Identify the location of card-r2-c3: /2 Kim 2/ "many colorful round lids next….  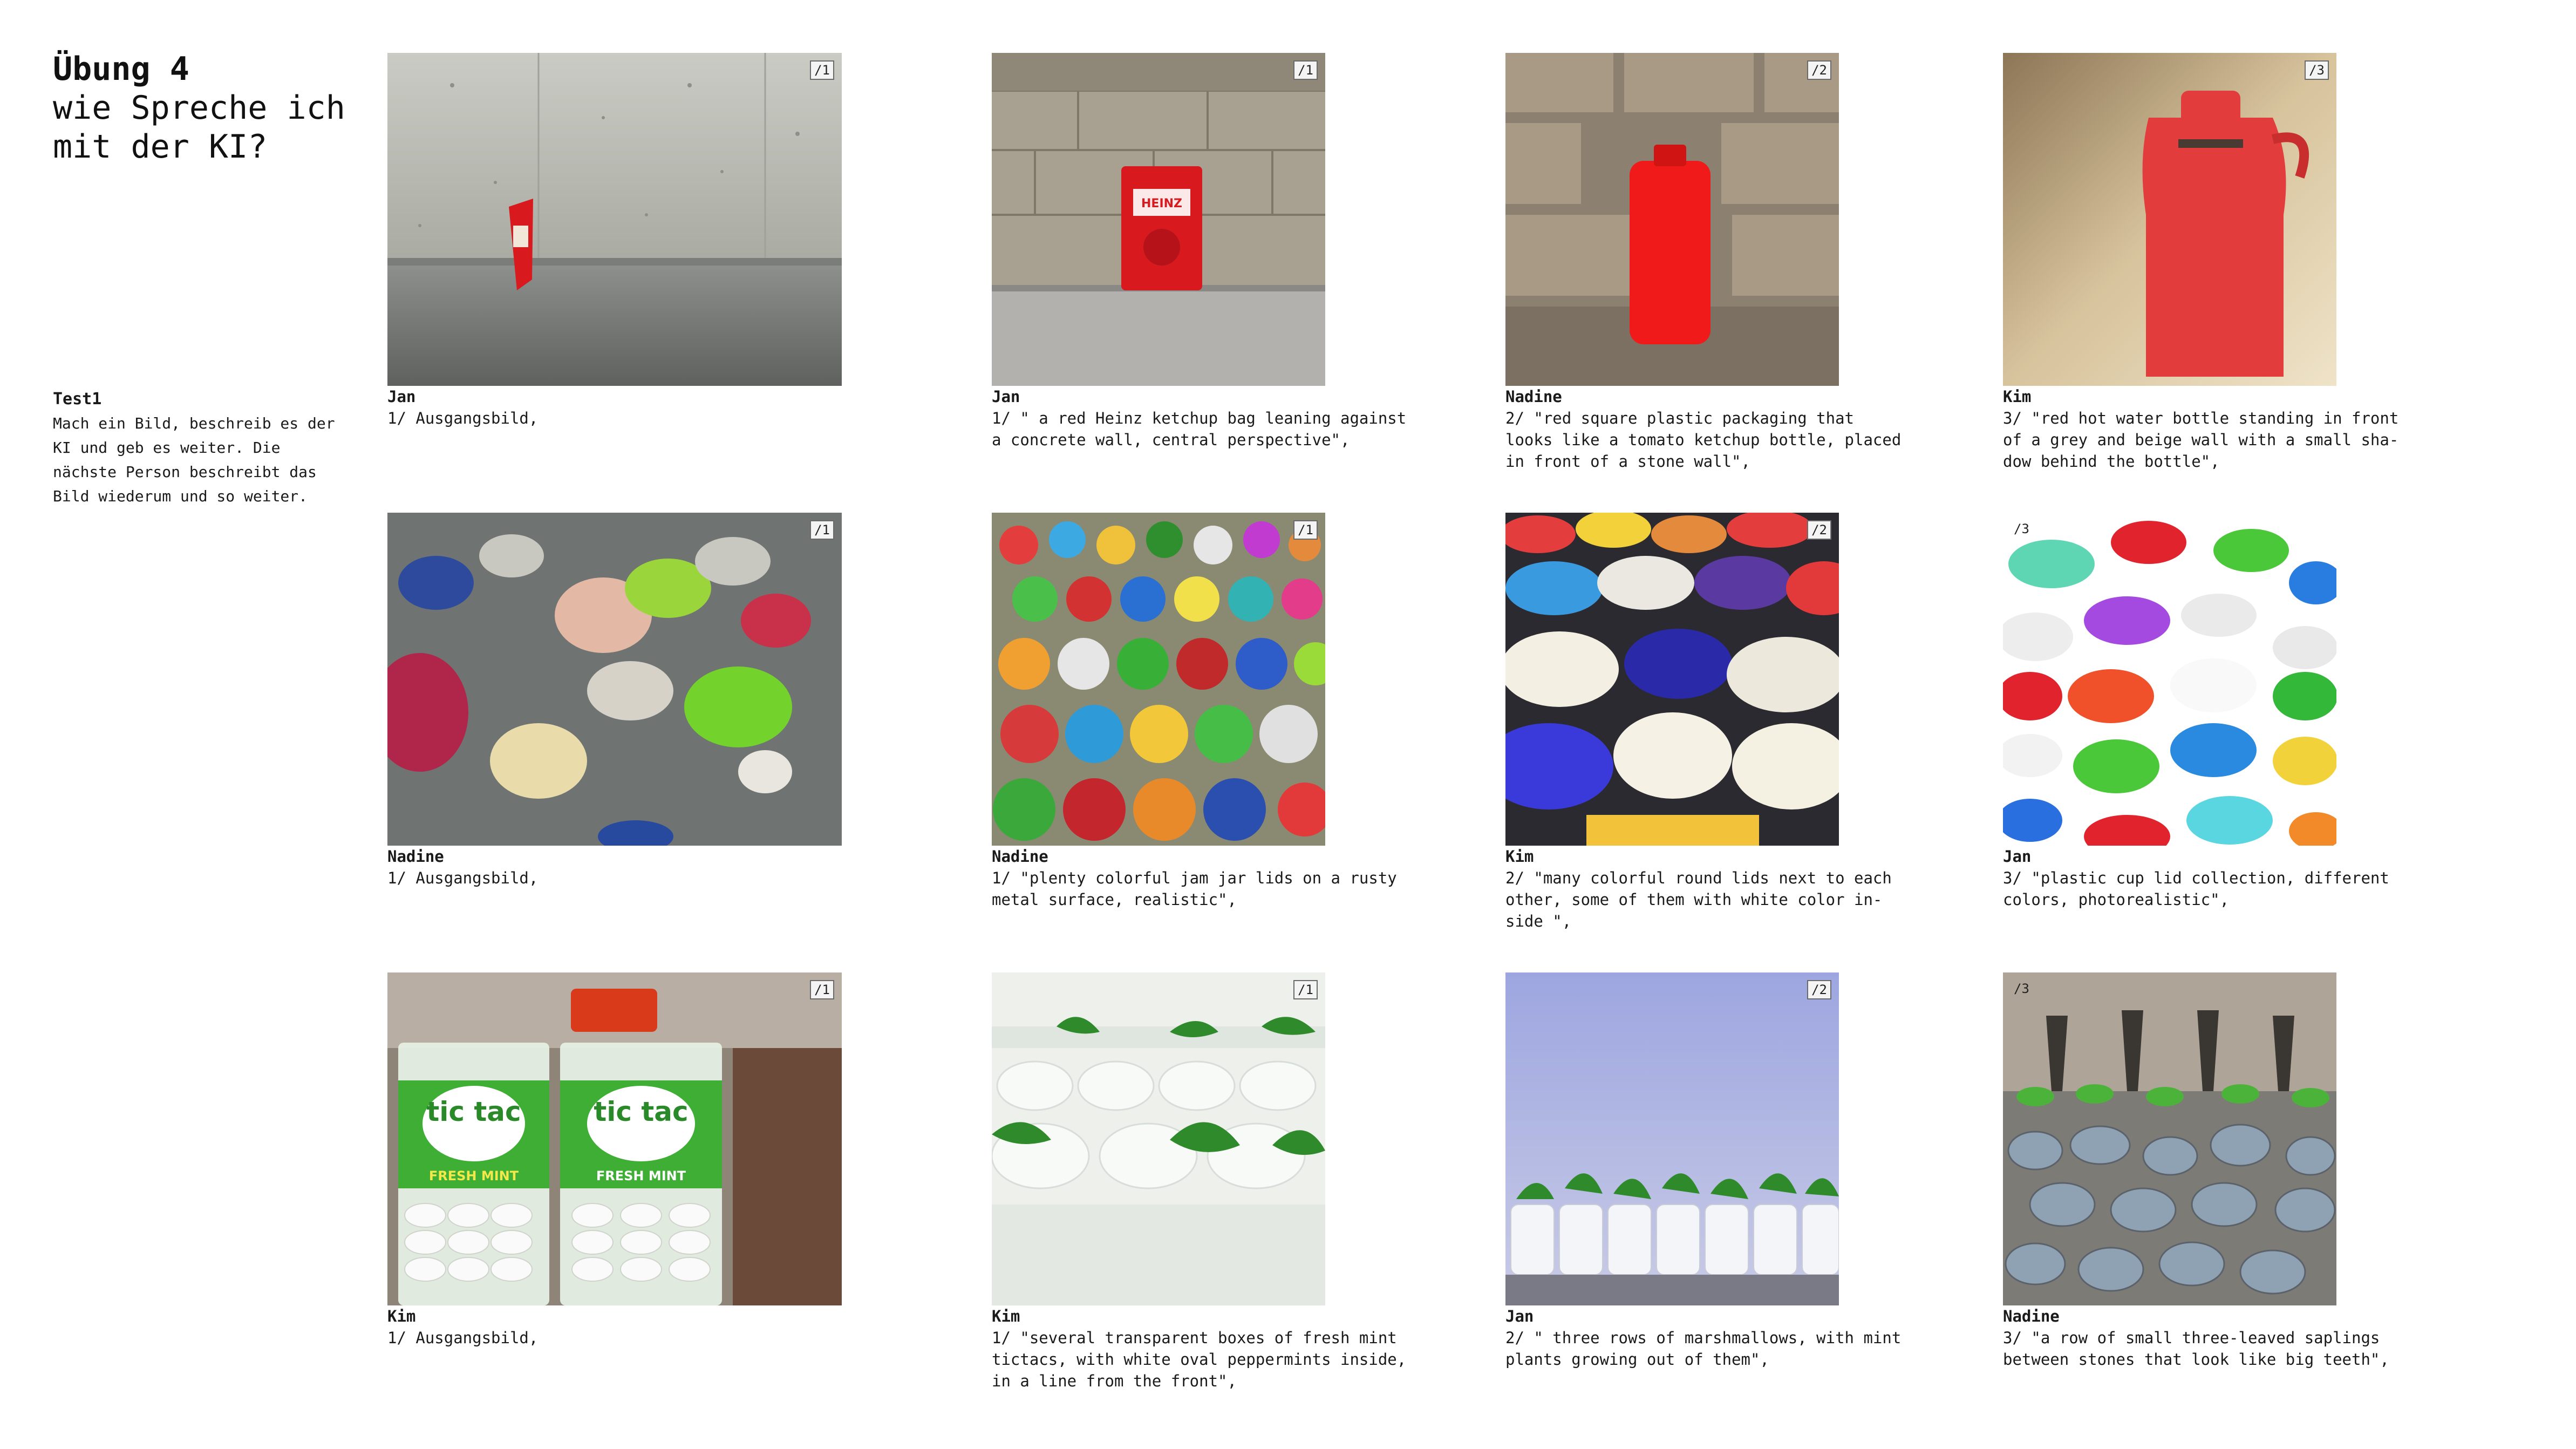
(1721, 723).